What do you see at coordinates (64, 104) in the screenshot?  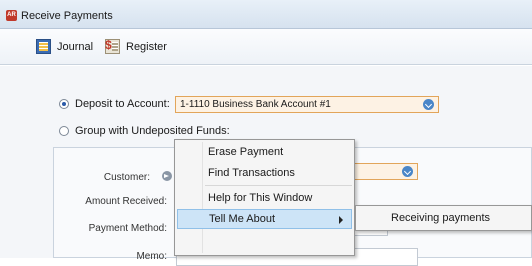 I see `deposit-radio` at bounding box center [64, 104].